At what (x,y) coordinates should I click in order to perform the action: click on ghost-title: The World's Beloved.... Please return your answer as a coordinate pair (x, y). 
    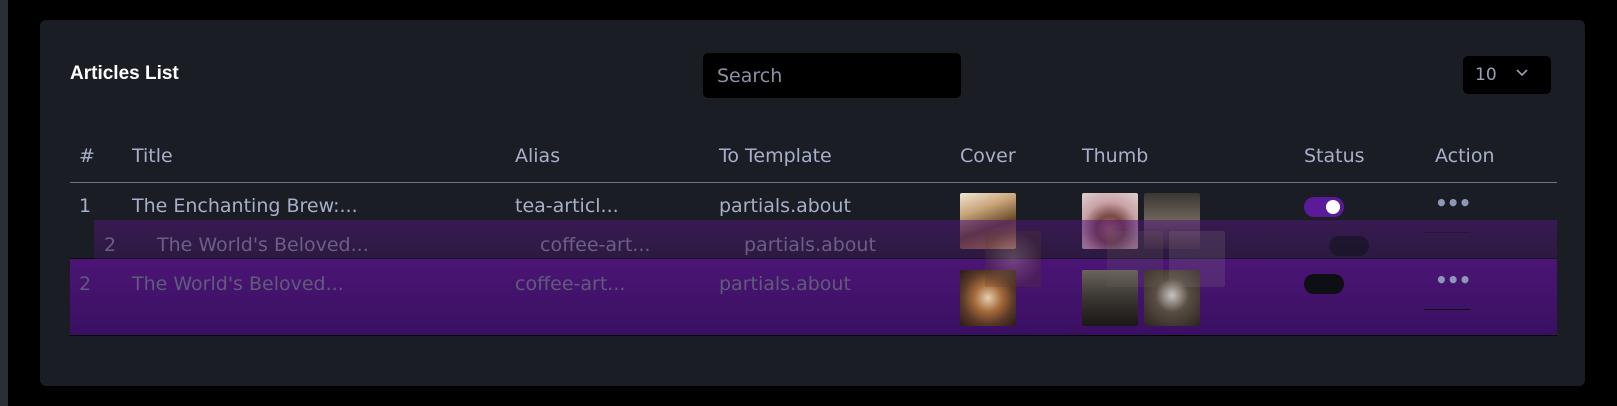
    Looking at the image, I should click on (263, 245).